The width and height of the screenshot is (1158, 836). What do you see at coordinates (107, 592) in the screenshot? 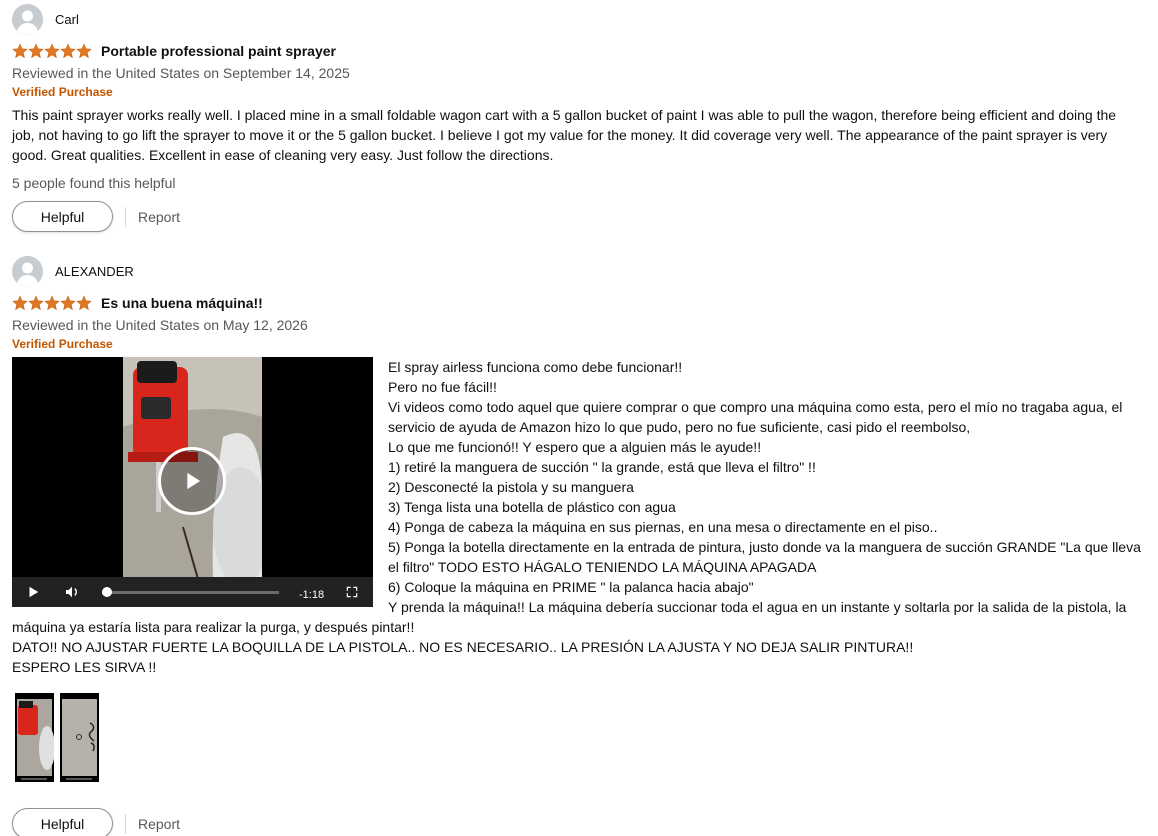
I see `video-scrubber-handle` at bounding box center [107, 592].